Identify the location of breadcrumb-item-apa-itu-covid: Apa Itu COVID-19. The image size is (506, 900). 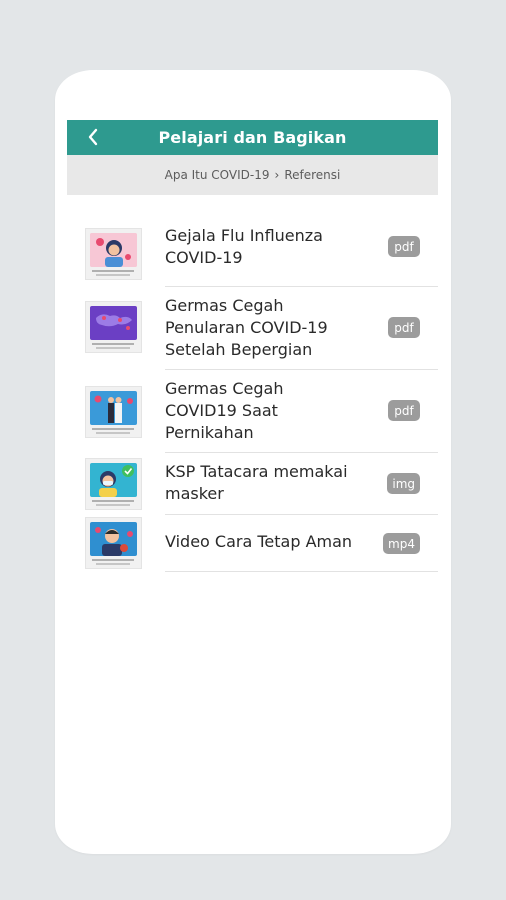
(217, 175).